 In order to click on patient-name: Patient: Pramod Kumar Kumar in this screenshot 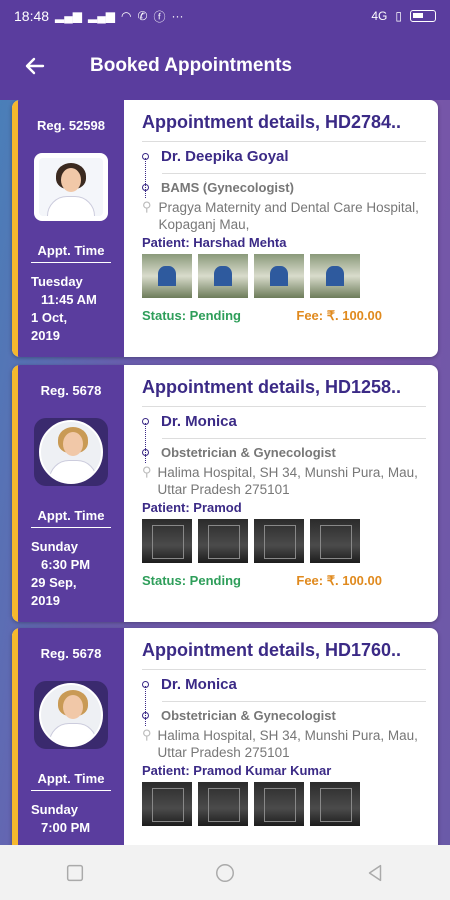, I will do `click(237, 770)`.